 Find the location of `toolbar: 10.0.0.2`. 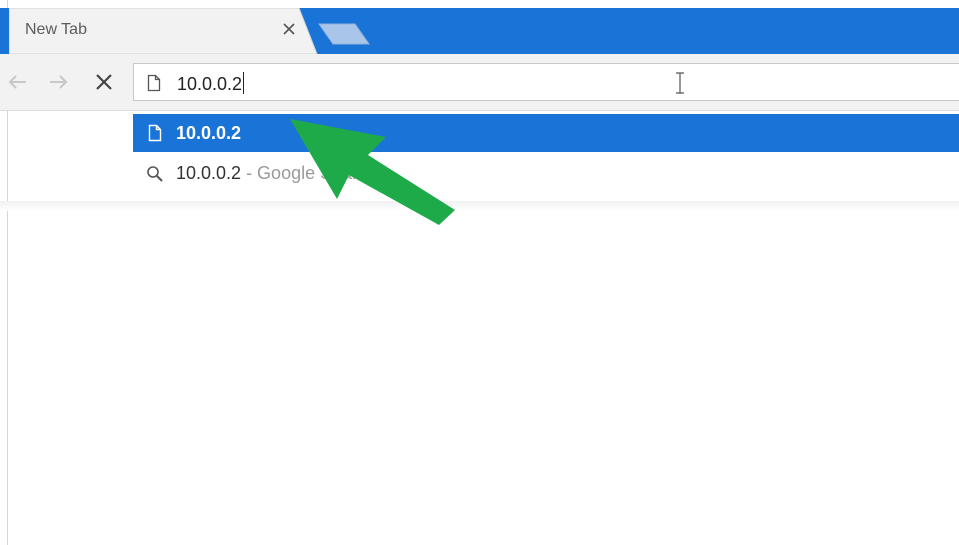

toolbar: 10.0.0.2 is located at coordinates (479, 82).